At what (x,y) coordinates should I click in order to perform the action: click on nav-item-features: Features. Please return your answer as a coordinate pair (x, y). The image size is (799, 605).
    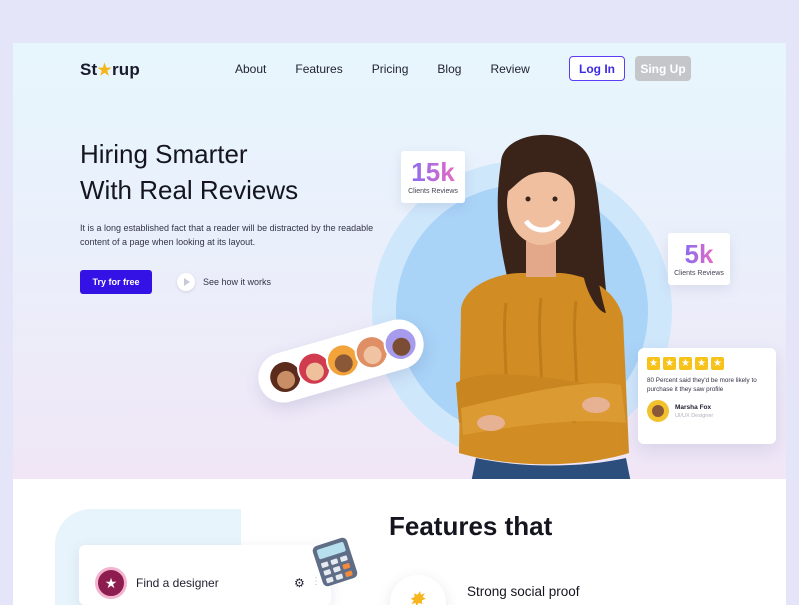
    Looking at the image, I should click on (318, 69).